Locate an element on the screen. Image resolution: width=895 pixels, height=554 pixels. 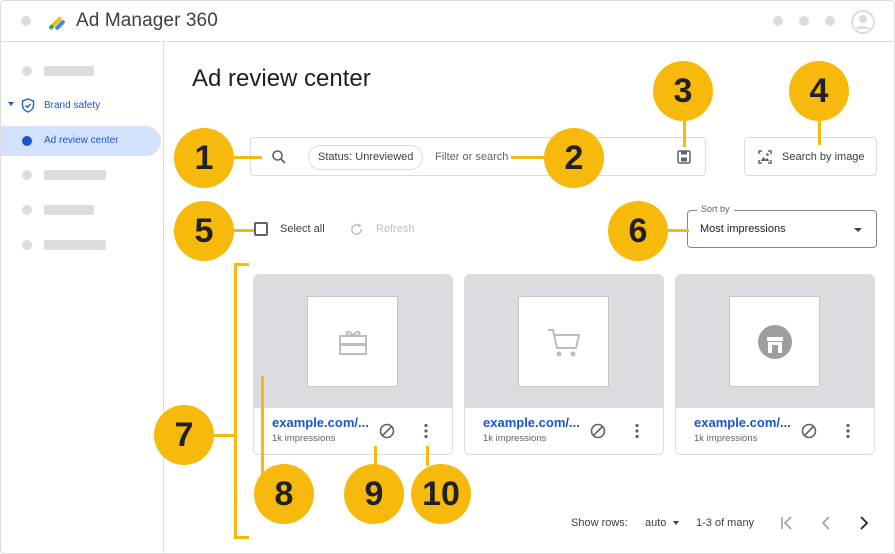
sort-by-caption: Sort by is located at coordinates (715, 209).